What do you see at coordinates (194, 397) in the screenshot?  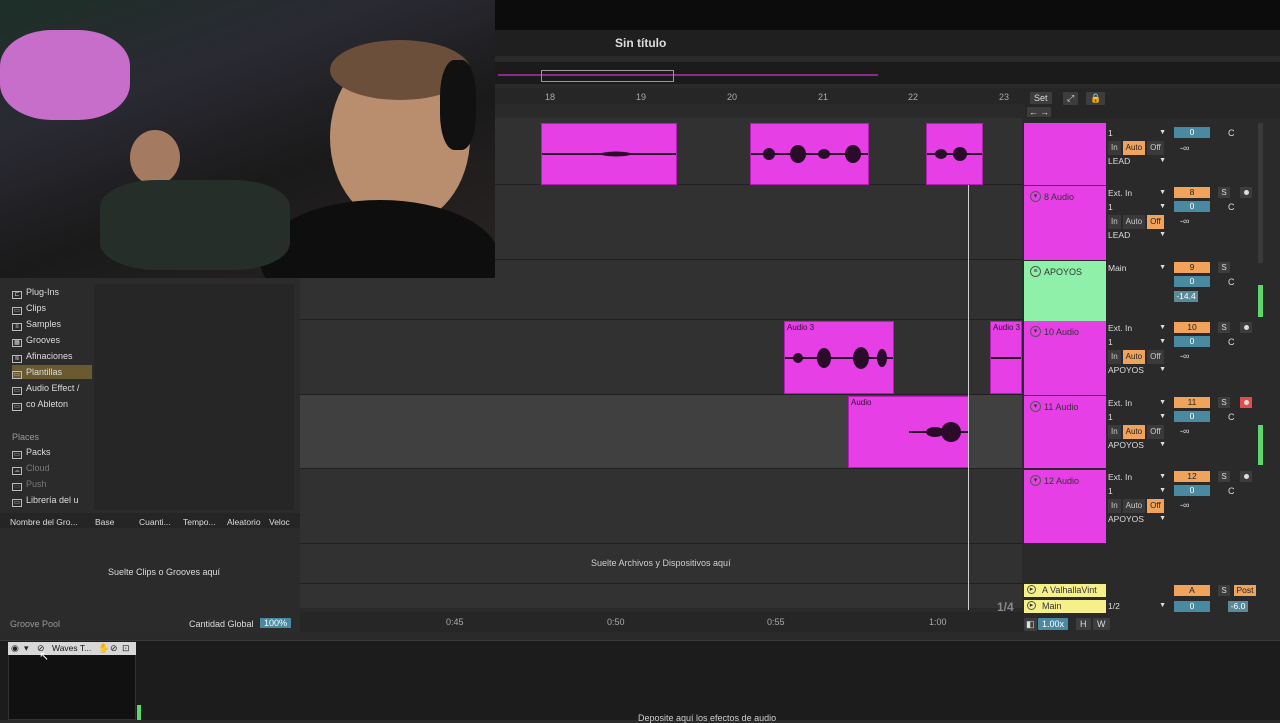 I see `browser-content` at bounding box center [194, 397].